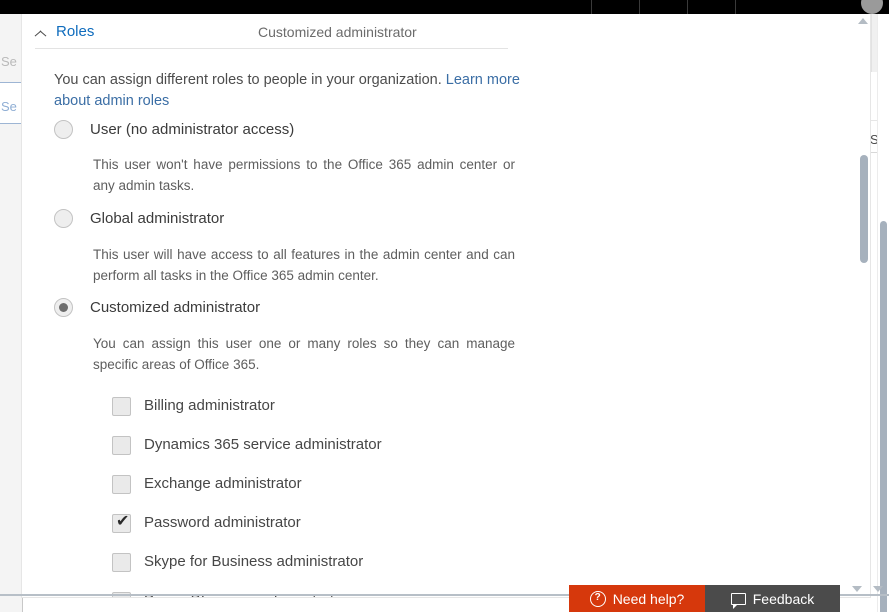 This screenshot has width=889, height=612. I want to click on feedback-label: Feedback, so click(783, 598).